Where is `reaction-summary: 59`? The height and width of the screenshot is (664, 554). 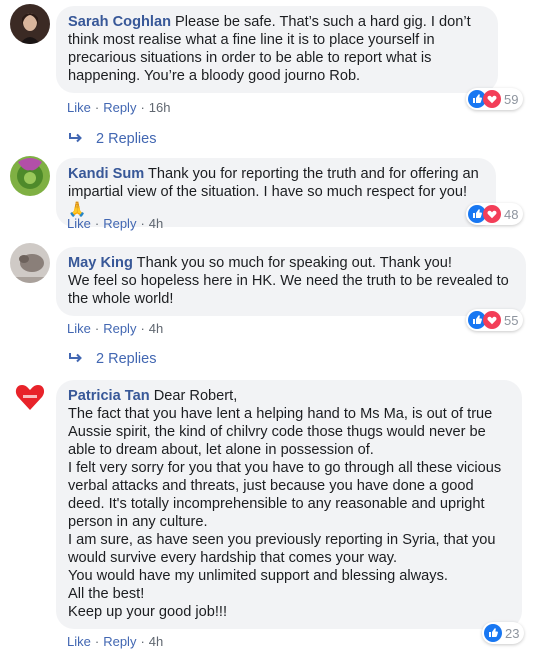
reaction-summary: 59 is located at coordinates (495, 99).